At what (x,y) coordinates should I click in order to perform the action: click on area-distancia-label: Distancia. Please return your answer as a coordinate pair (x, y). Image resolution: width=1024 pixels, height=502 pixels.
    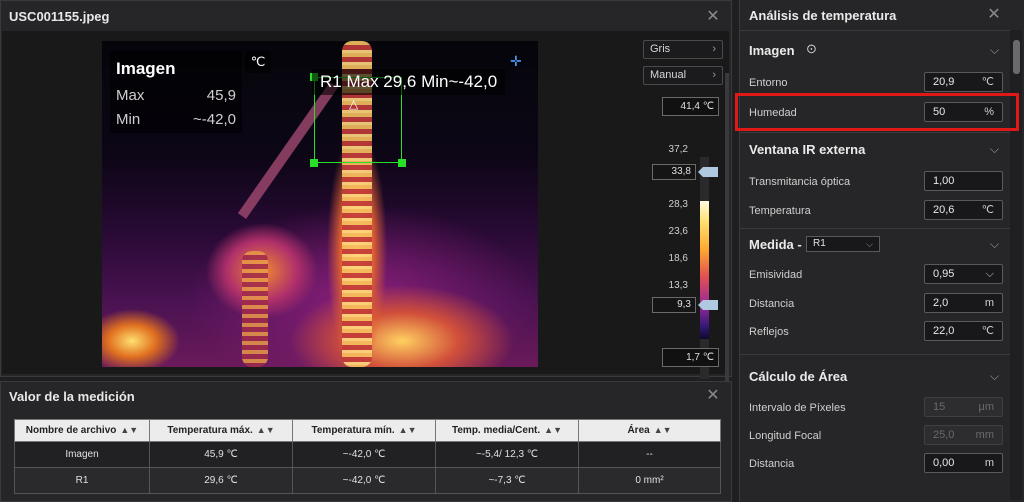
    Looking at the image, I should click on (772, 464).